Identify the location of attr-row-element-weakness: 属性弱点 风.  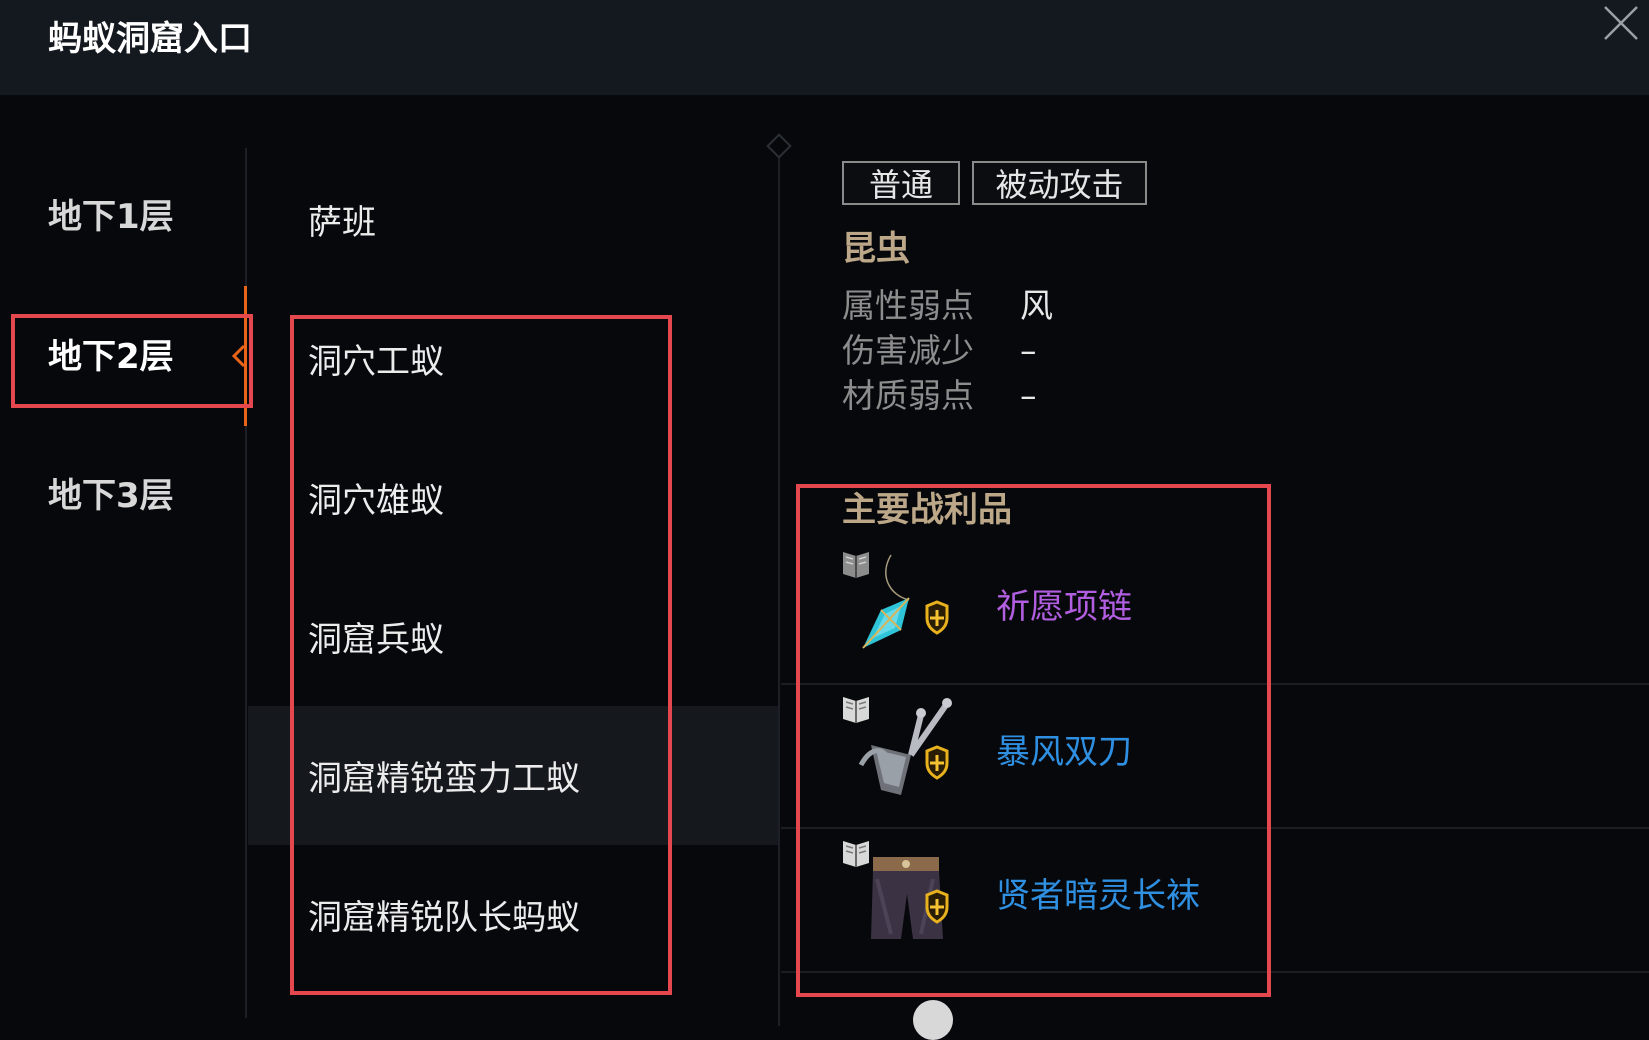
(947, 306).